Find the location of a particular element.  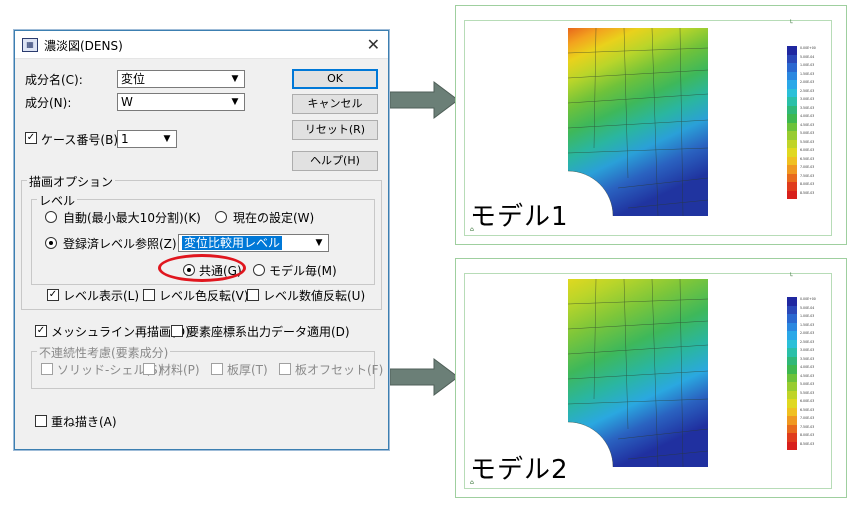

component-select: W ▼ is located at coordinates (181, 102).